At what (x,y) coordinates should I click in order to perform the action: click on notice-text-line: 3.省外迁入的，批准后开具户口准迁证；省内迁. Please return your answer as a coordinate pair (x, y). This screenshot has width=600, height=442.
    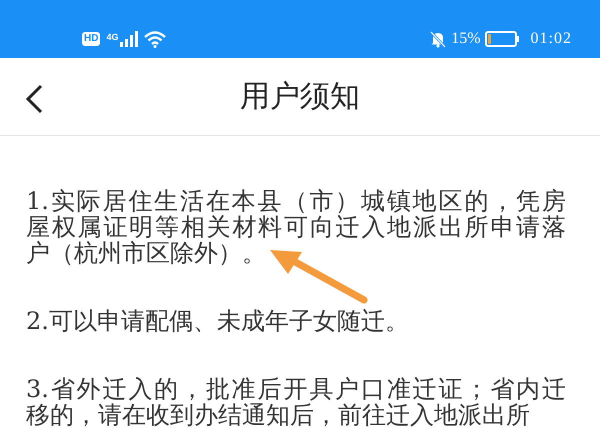
    Looking at the image, I should click on (296, 389).